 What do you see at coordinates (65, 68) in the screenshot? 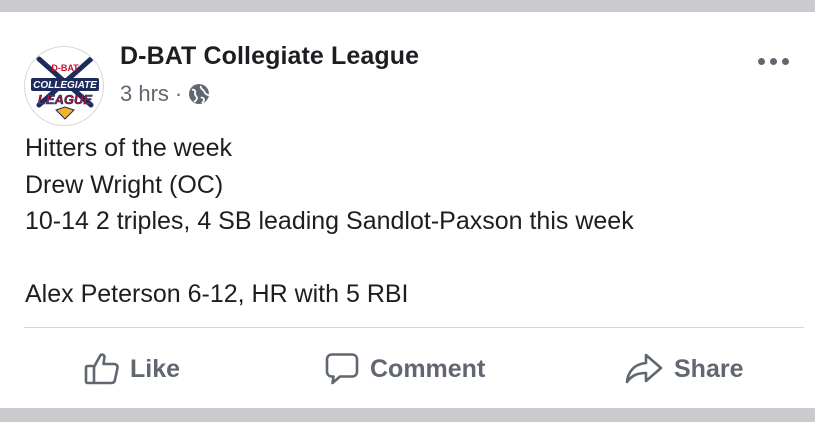
I see `logo-dbat-text: D-BAT` at bounding box center [65, 68].